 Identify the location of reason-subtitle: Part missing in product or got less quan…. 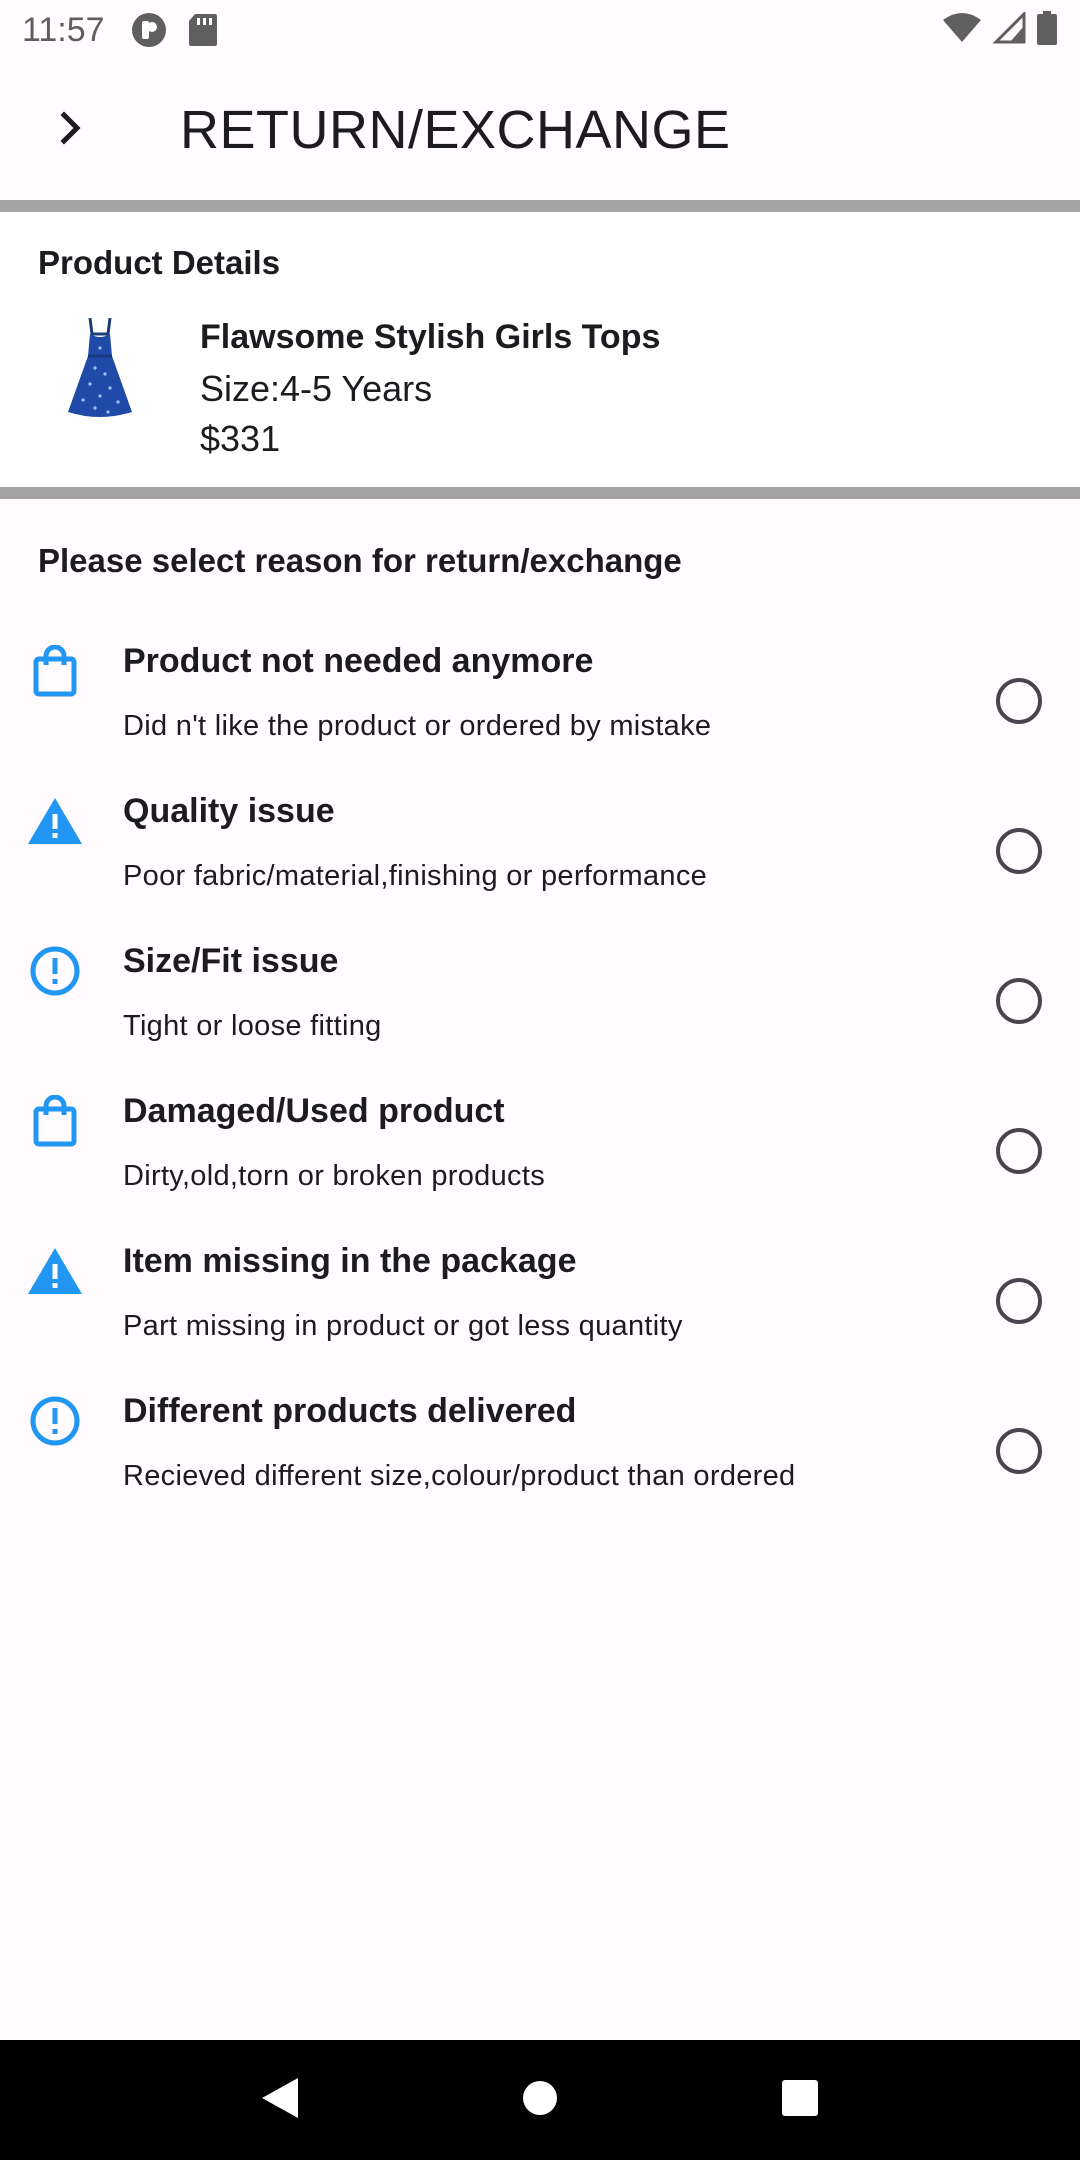
(403, 1326).